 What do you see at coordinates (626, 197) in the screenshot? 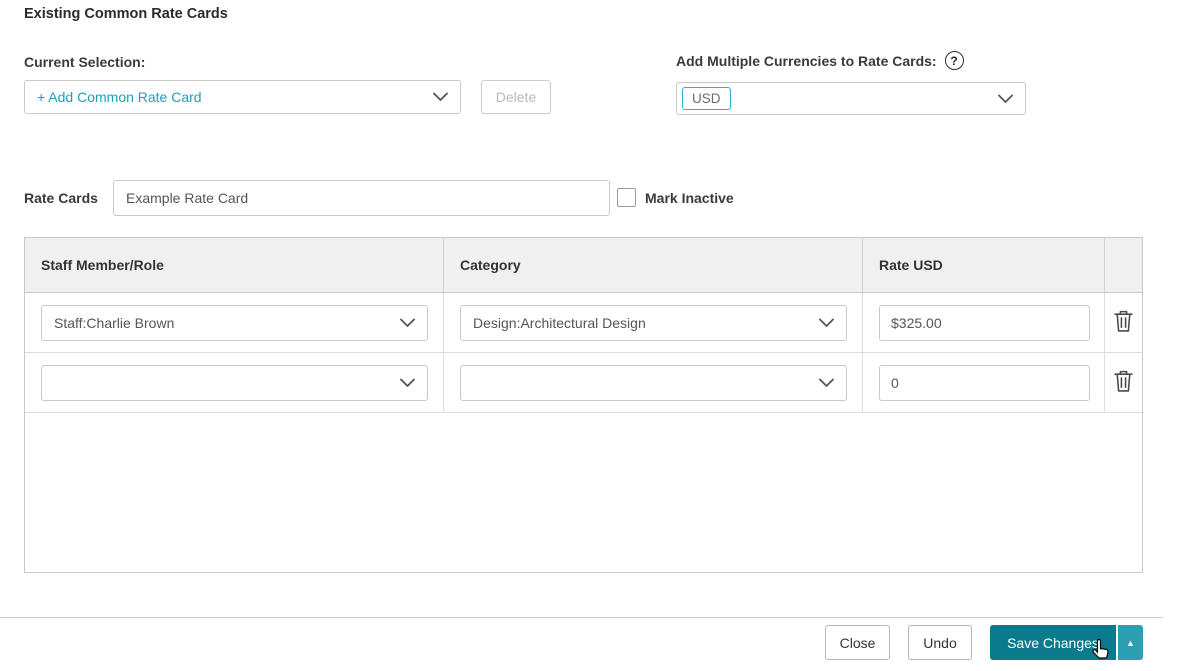
I see `mark-inactive-checkbox` at bounding box center [626, 197].